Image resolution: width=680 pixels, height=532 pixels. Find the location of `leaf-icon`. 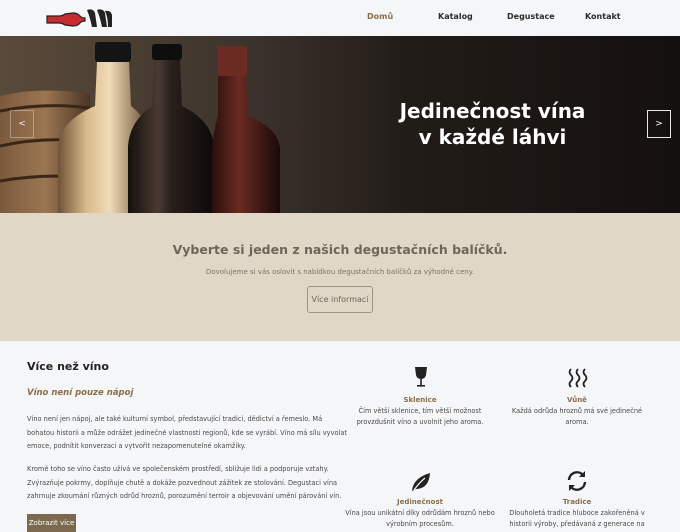

leaf-icon is located at coordinates (421, 482).